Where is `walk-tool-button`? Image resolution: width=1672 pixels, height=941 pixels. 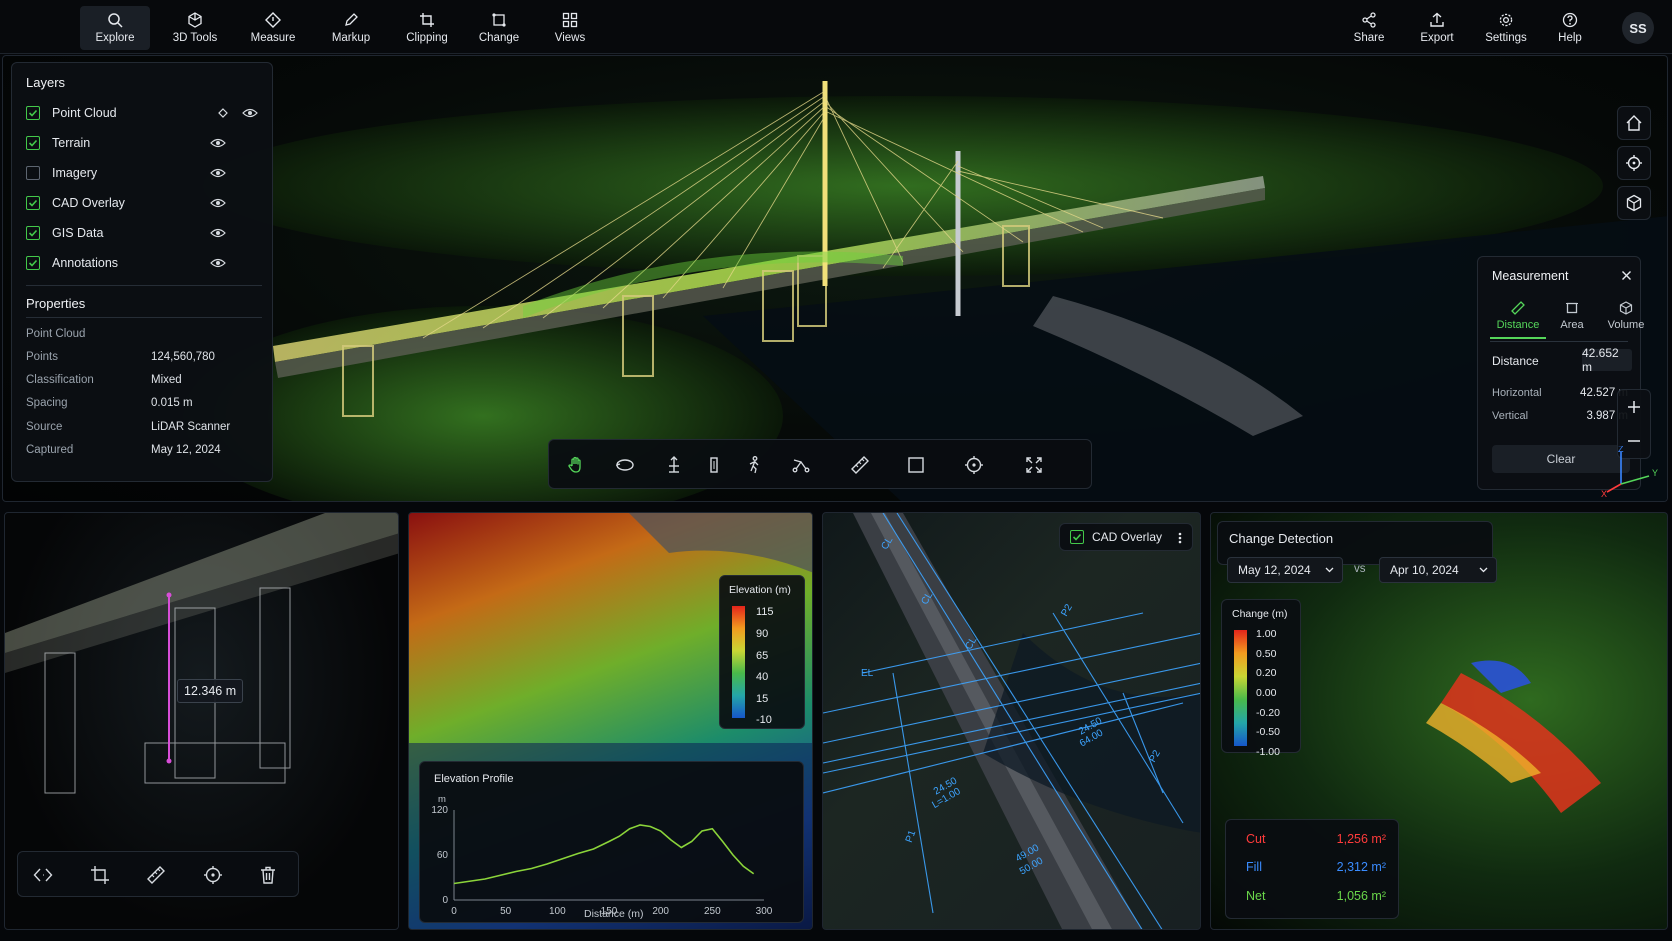
walk-tool-button is located at coordinates (754, 465).